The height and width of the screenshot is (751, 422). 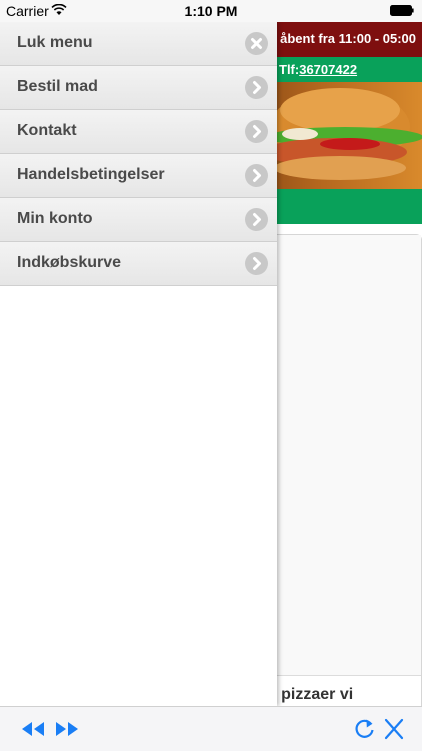 I want to click on menu-item-order-food: Bestil mad, so click(x=138, y=88).